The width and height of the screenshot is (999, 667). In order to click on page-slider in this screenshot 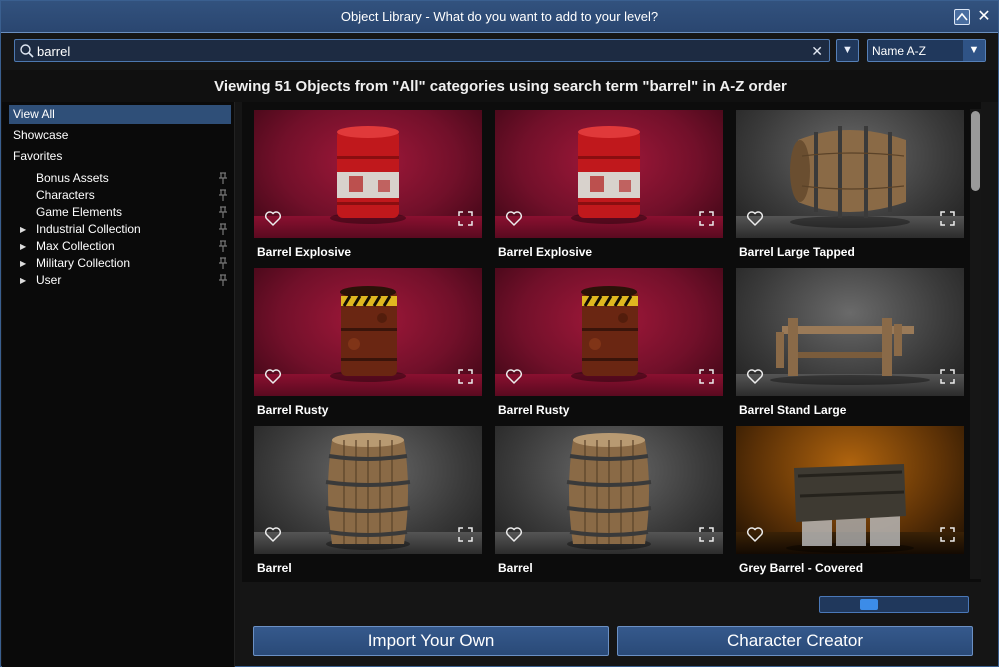, I will do `click(894, 604)`.